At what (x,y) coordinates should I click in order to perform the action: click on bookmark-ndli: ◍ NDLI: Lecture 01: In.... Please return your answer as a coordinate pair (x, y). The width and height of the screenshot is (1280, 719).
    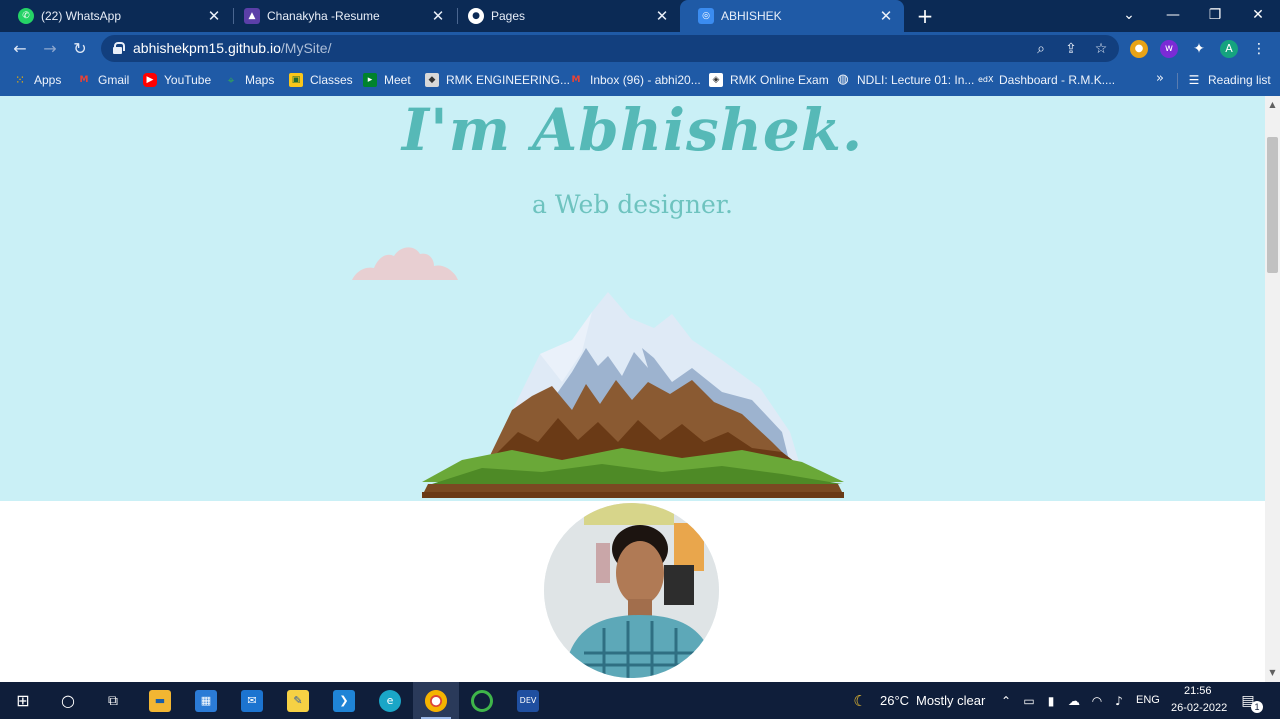
    Looking at the image, I should click on (905, 80).